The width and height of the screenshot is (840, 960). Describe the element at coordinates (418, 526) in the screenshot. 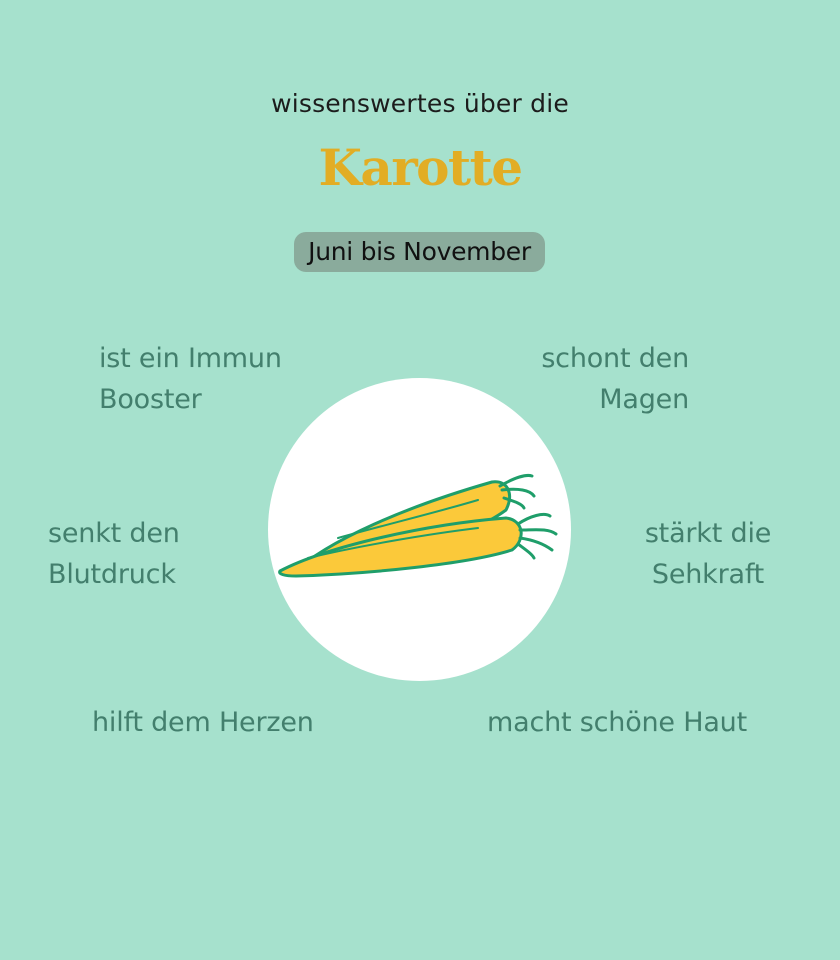

I see `carrot-icon` at that location.